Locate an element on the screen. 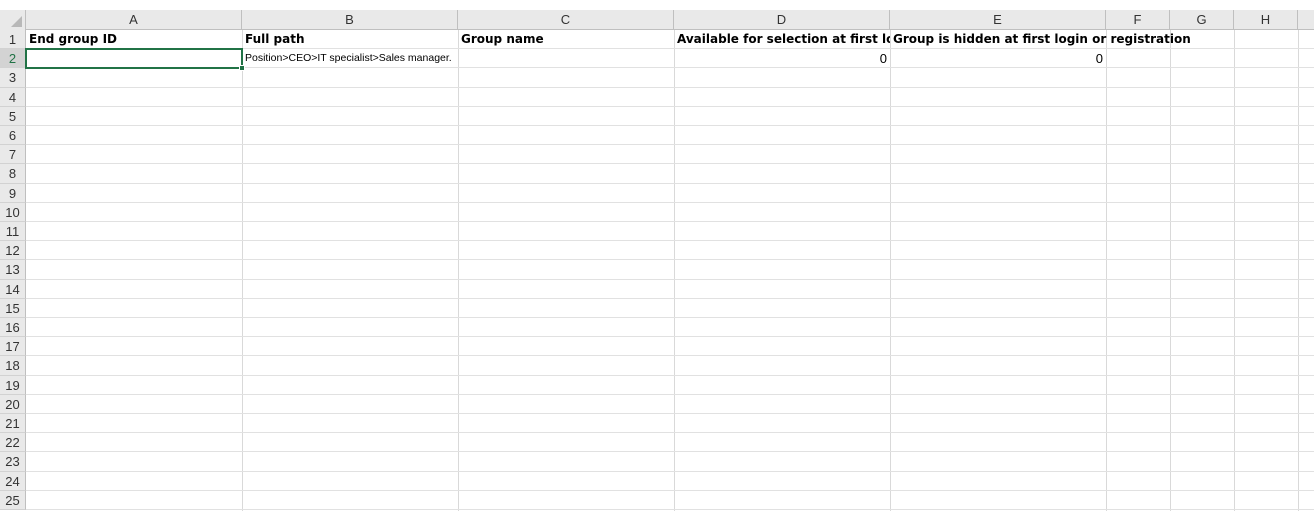  row-header-14: 14 is located at coordinates (13, 289).